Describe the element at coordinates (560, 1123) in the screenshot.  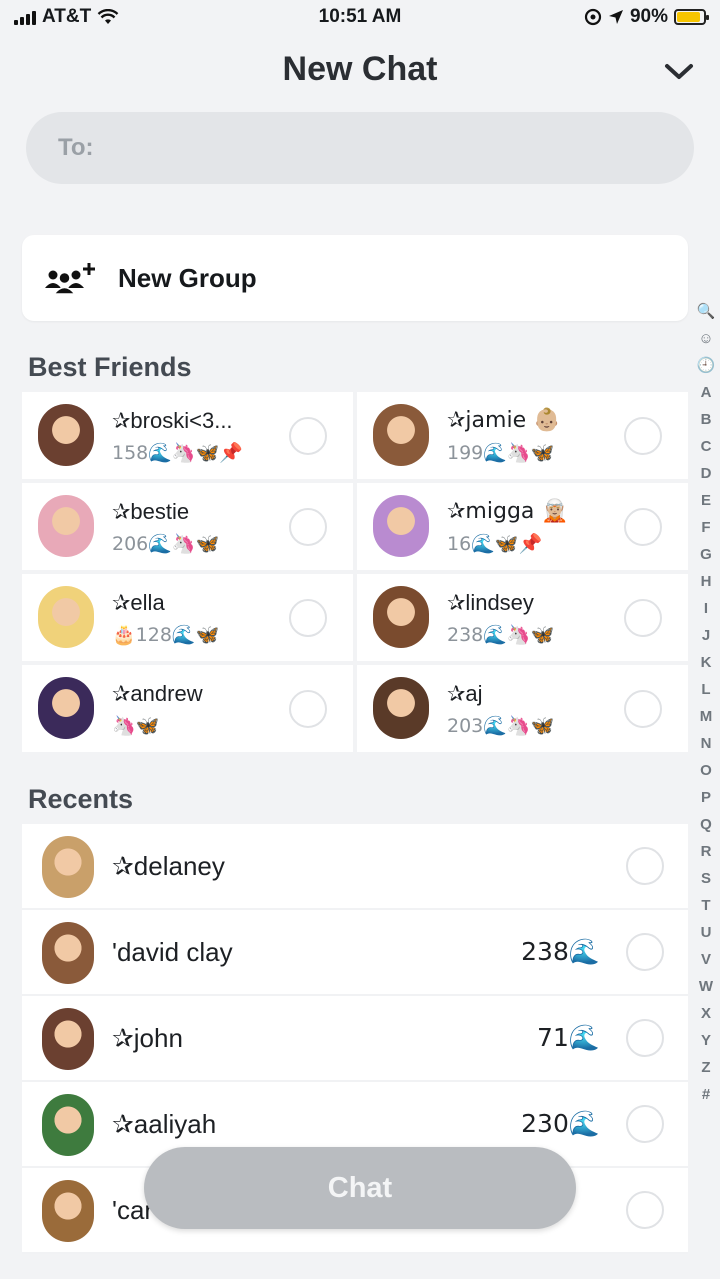
I see `contact-streak: 230🌊` at that location.